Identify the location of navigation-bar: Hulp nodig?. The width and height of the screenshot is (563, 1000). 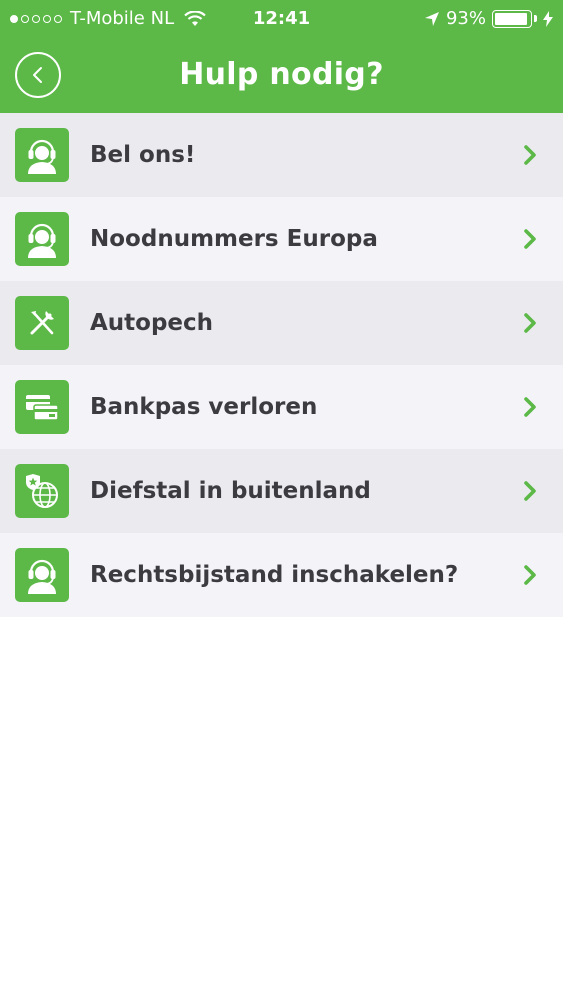
(281, 74).